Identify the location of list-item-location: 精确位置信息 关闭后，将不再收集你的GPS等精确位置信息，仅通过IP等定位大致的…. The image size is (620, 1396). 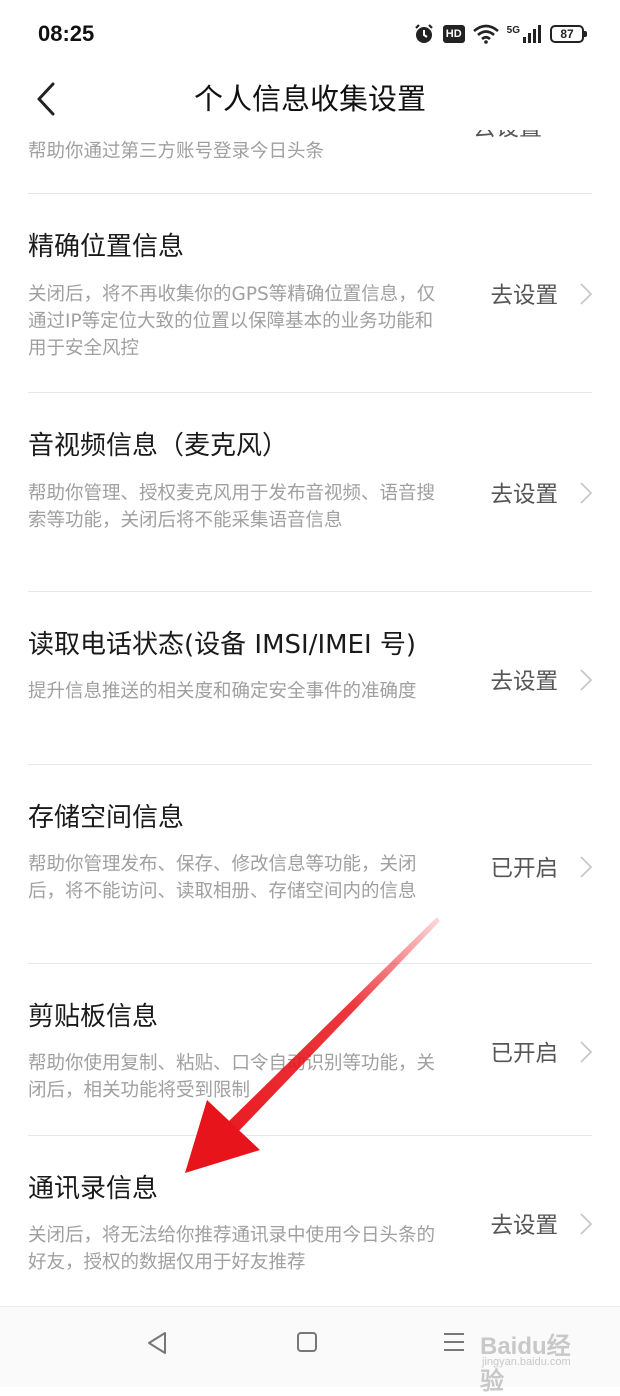
(310, 293).